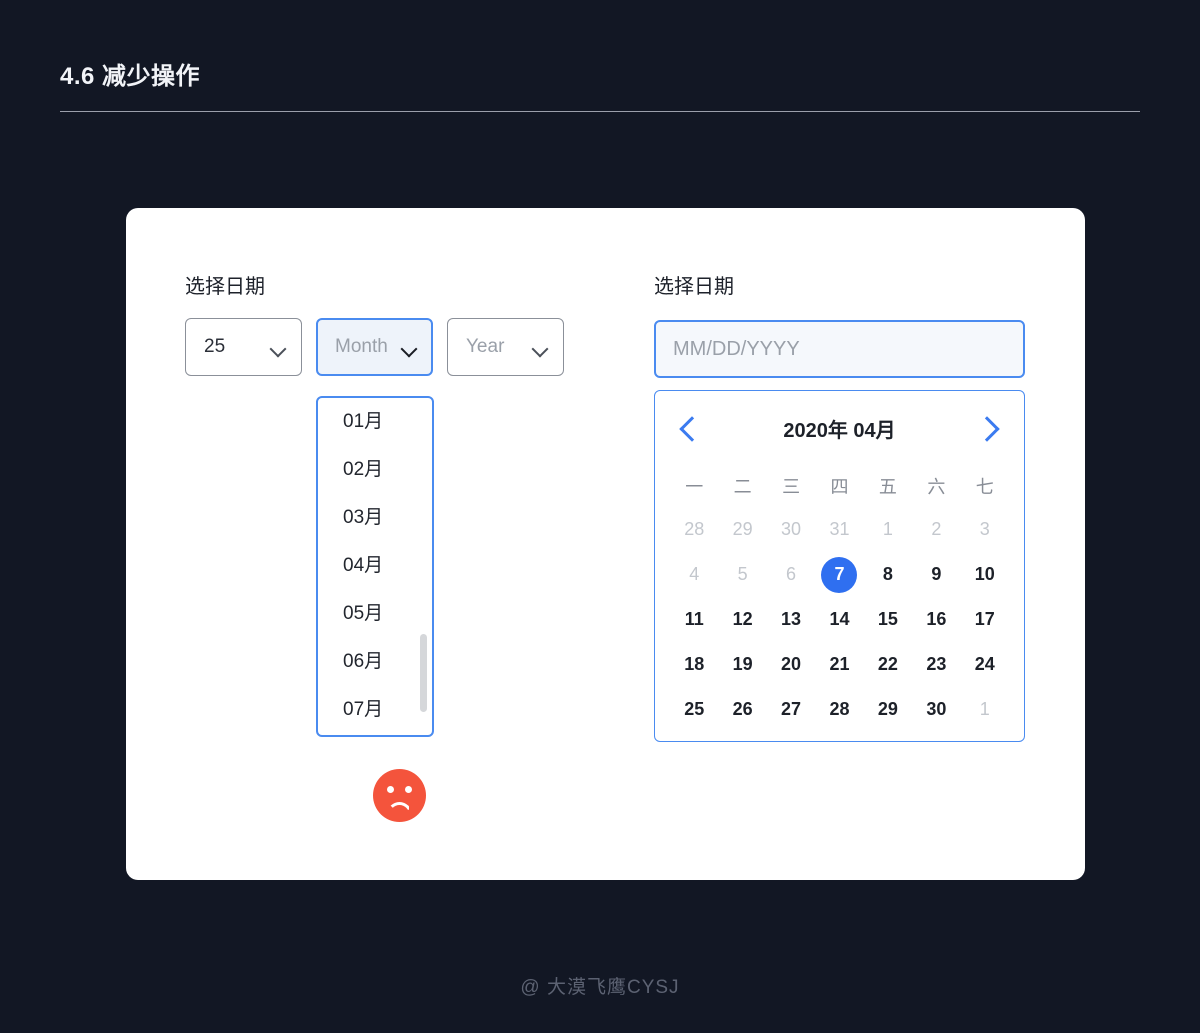  I want to click on calendar-day-label: 4, so click(694, 574).